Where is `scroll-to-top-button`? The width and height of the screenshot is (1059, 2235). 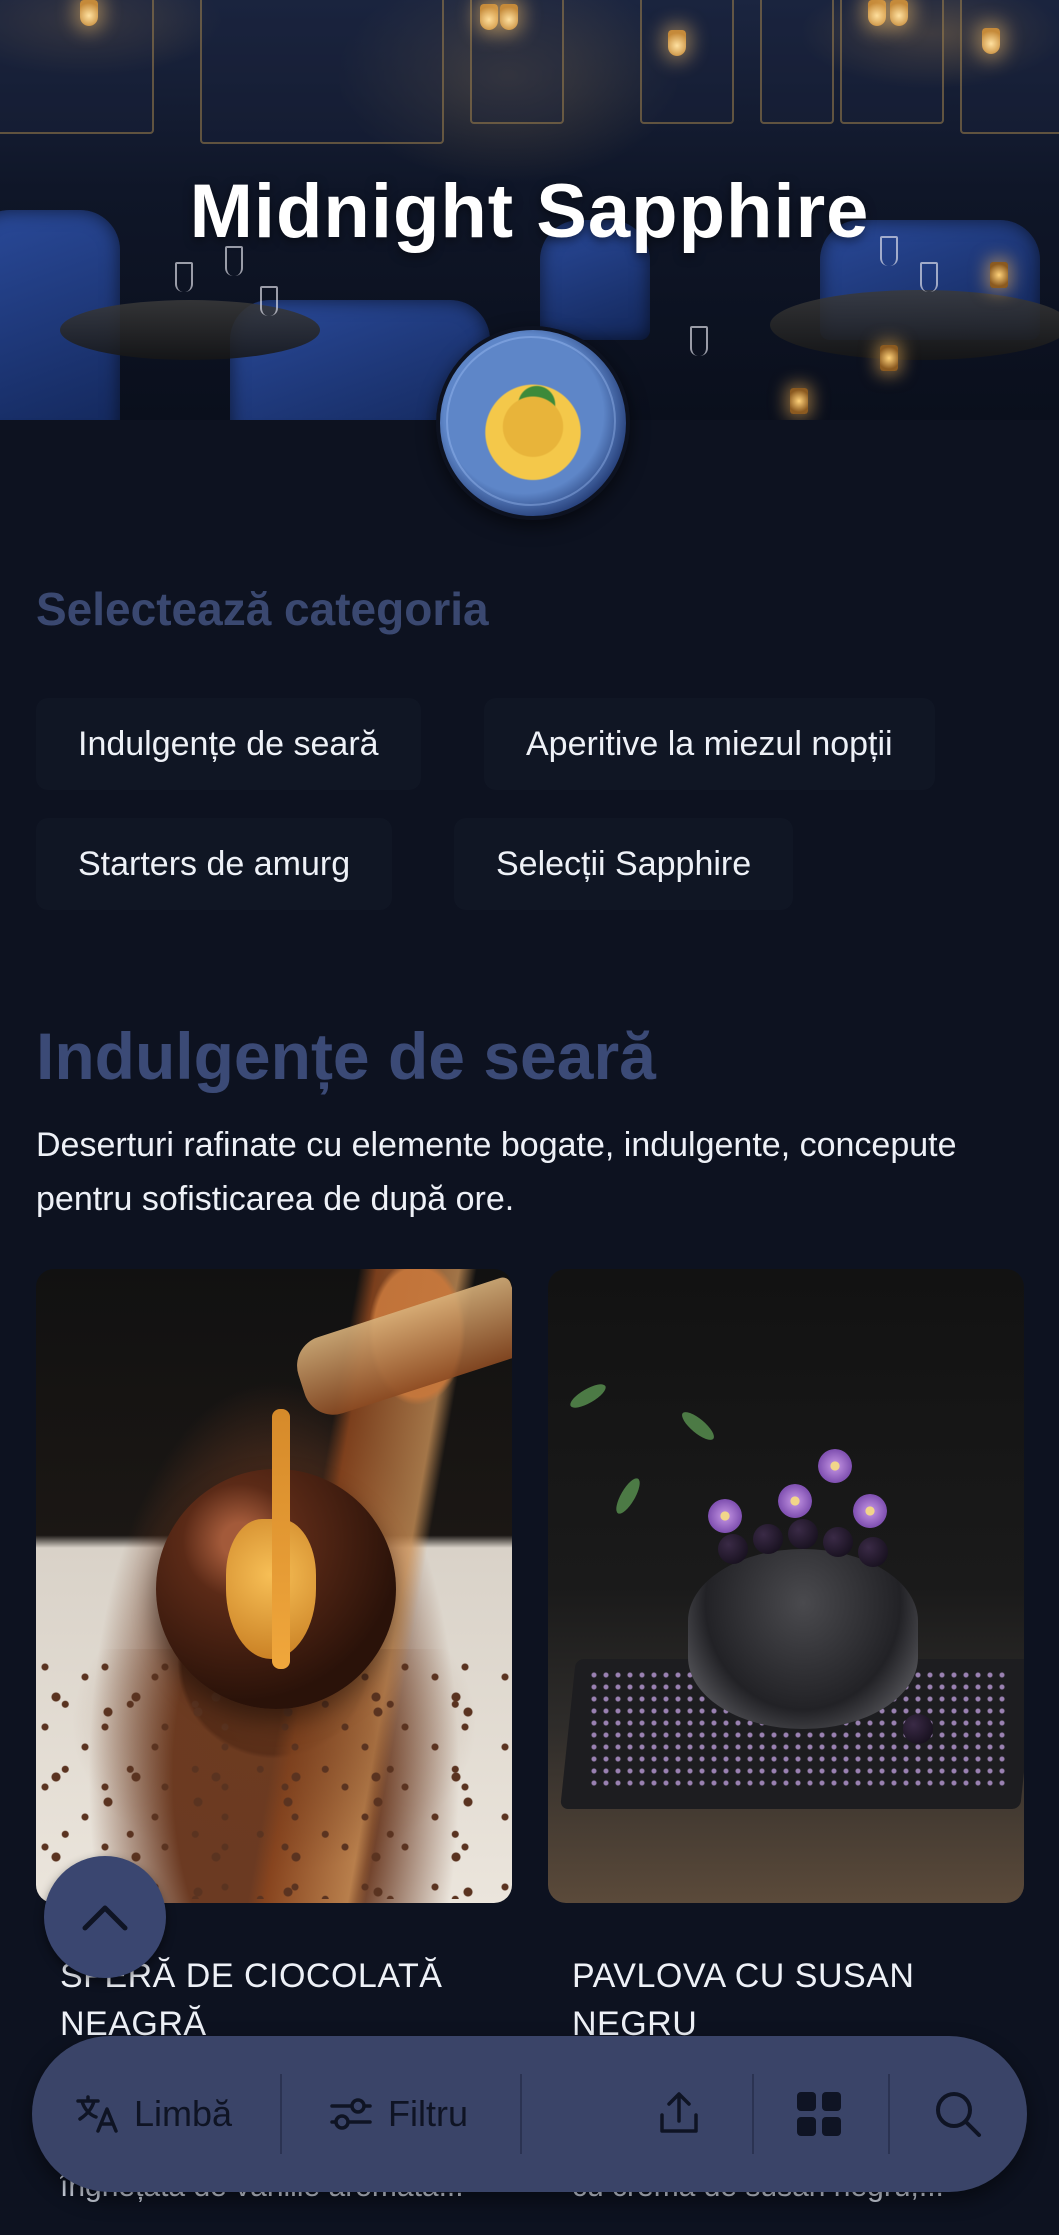
scroll-to-top-button is located at coordinates (105, 1917).